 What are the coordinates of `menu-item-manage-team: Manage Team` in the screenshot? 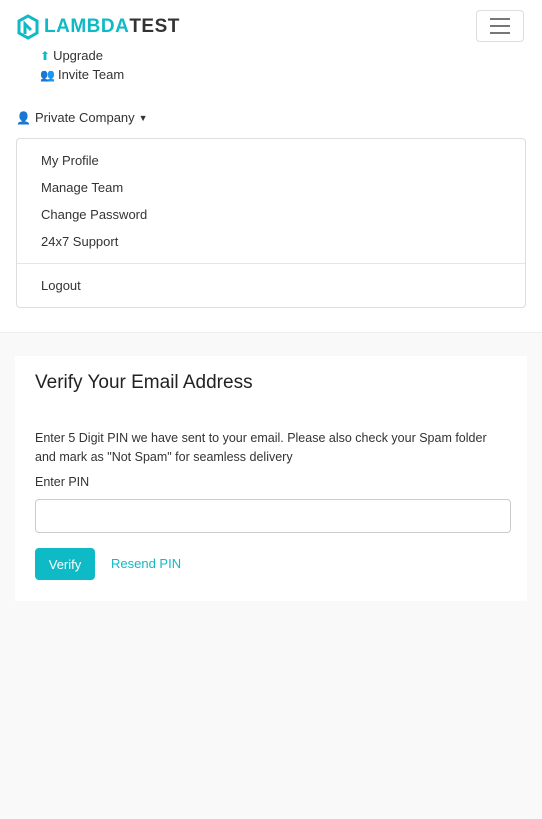 It's located at (82, 187).